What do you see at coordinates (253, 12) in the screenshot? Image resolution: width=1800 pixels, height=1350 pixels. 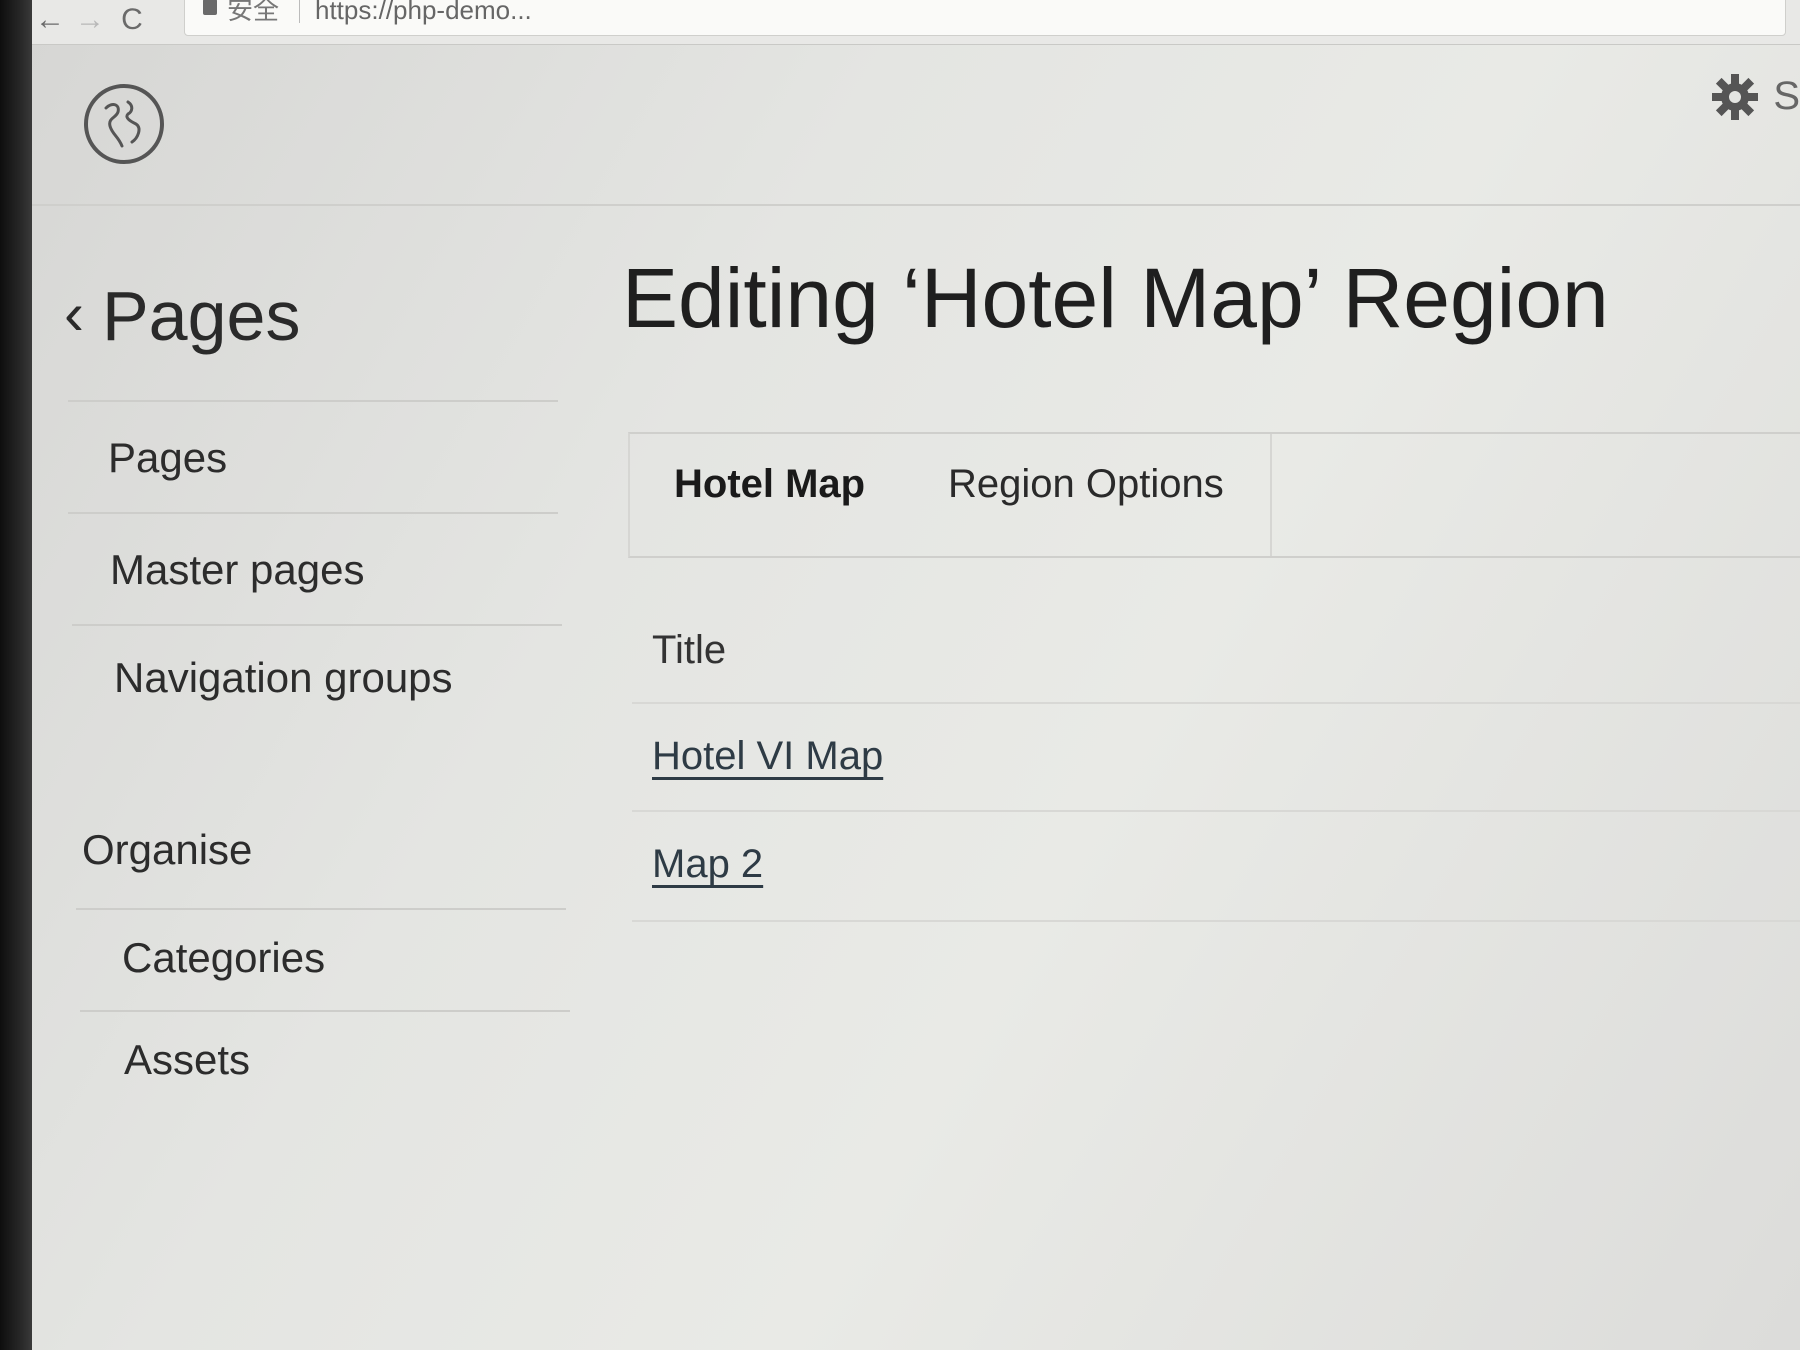 I see `secure-label: 安全` at bounding box center [253, 12].